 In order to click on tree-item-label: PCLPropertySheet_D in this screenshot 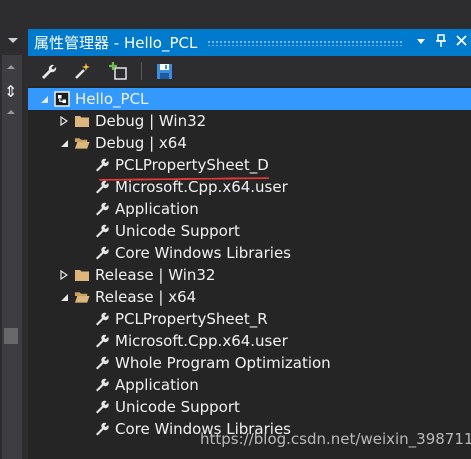, I will do `click(192, 165)`.